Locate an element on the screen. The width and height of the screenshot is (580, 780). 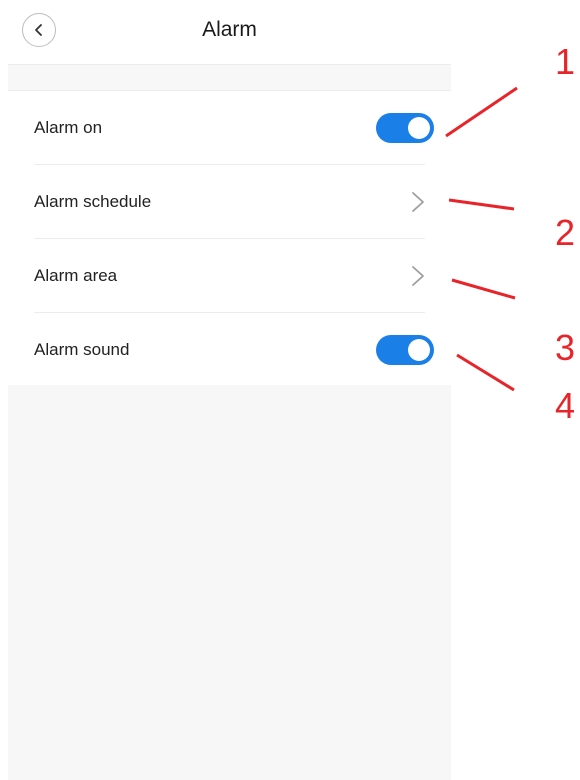
setting-label: Alarm area is located at coordinates (76, 275).